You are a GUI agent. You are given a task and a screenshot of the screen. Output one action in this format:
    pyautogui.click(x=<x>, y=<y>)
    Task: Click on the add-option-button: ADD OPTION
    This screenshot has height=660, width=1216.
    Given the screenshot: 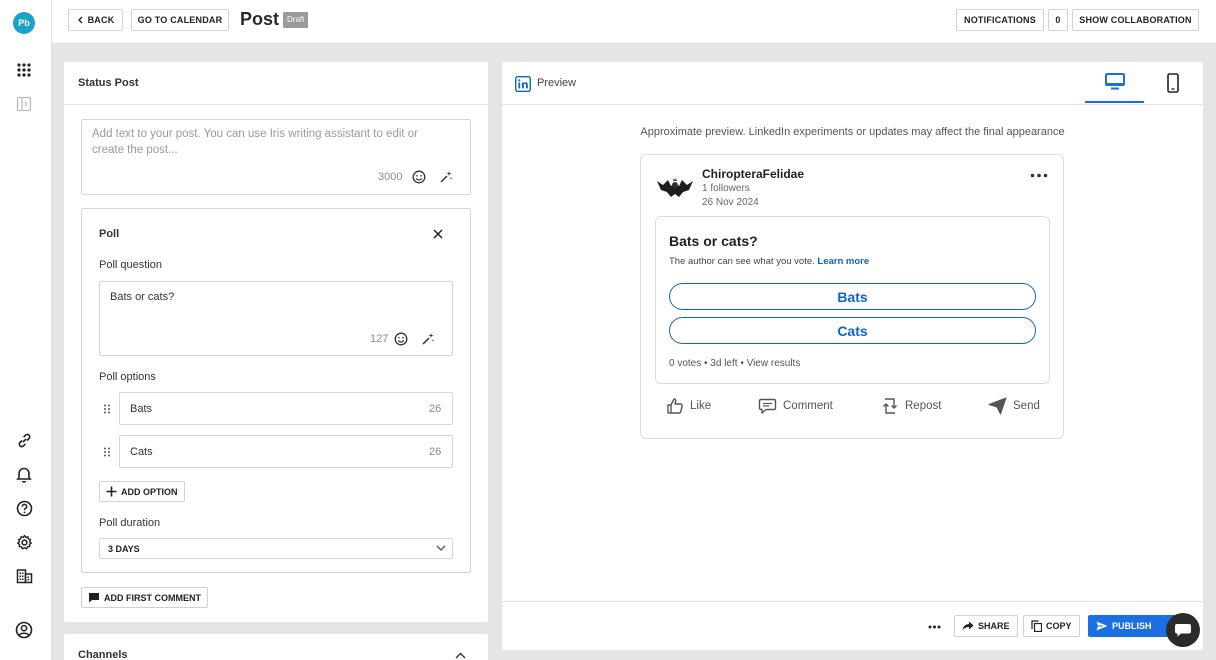 What is the action you would take?
    pyautogui.click(x=142, y=491)
    